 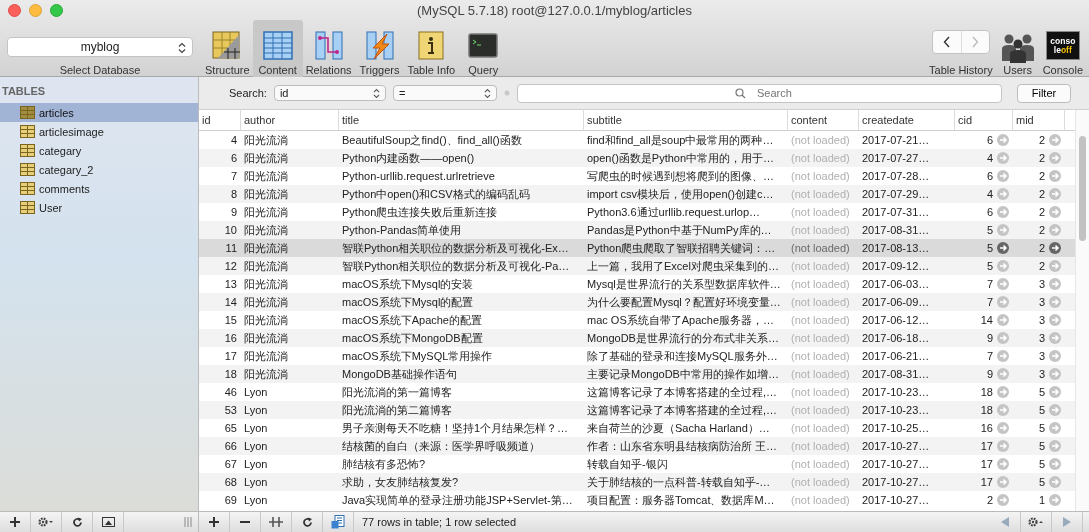 I want to click on column-header: subtitle, so click(x=686, y=120).